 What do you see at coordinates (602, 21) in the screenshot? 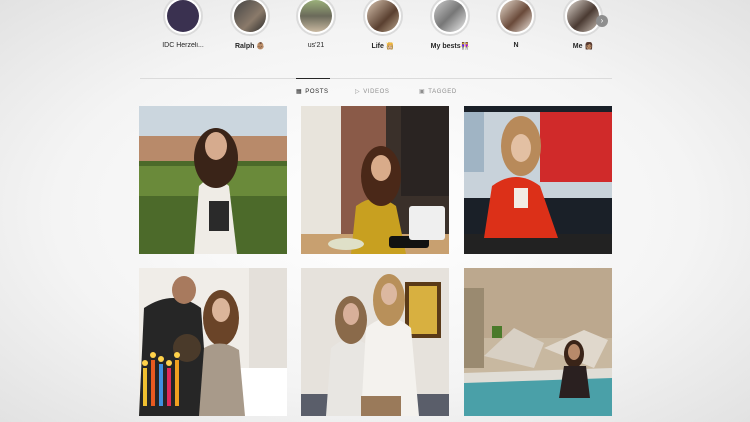
I see `chevron-right-icon: ›` at bounding box center [602, 21].